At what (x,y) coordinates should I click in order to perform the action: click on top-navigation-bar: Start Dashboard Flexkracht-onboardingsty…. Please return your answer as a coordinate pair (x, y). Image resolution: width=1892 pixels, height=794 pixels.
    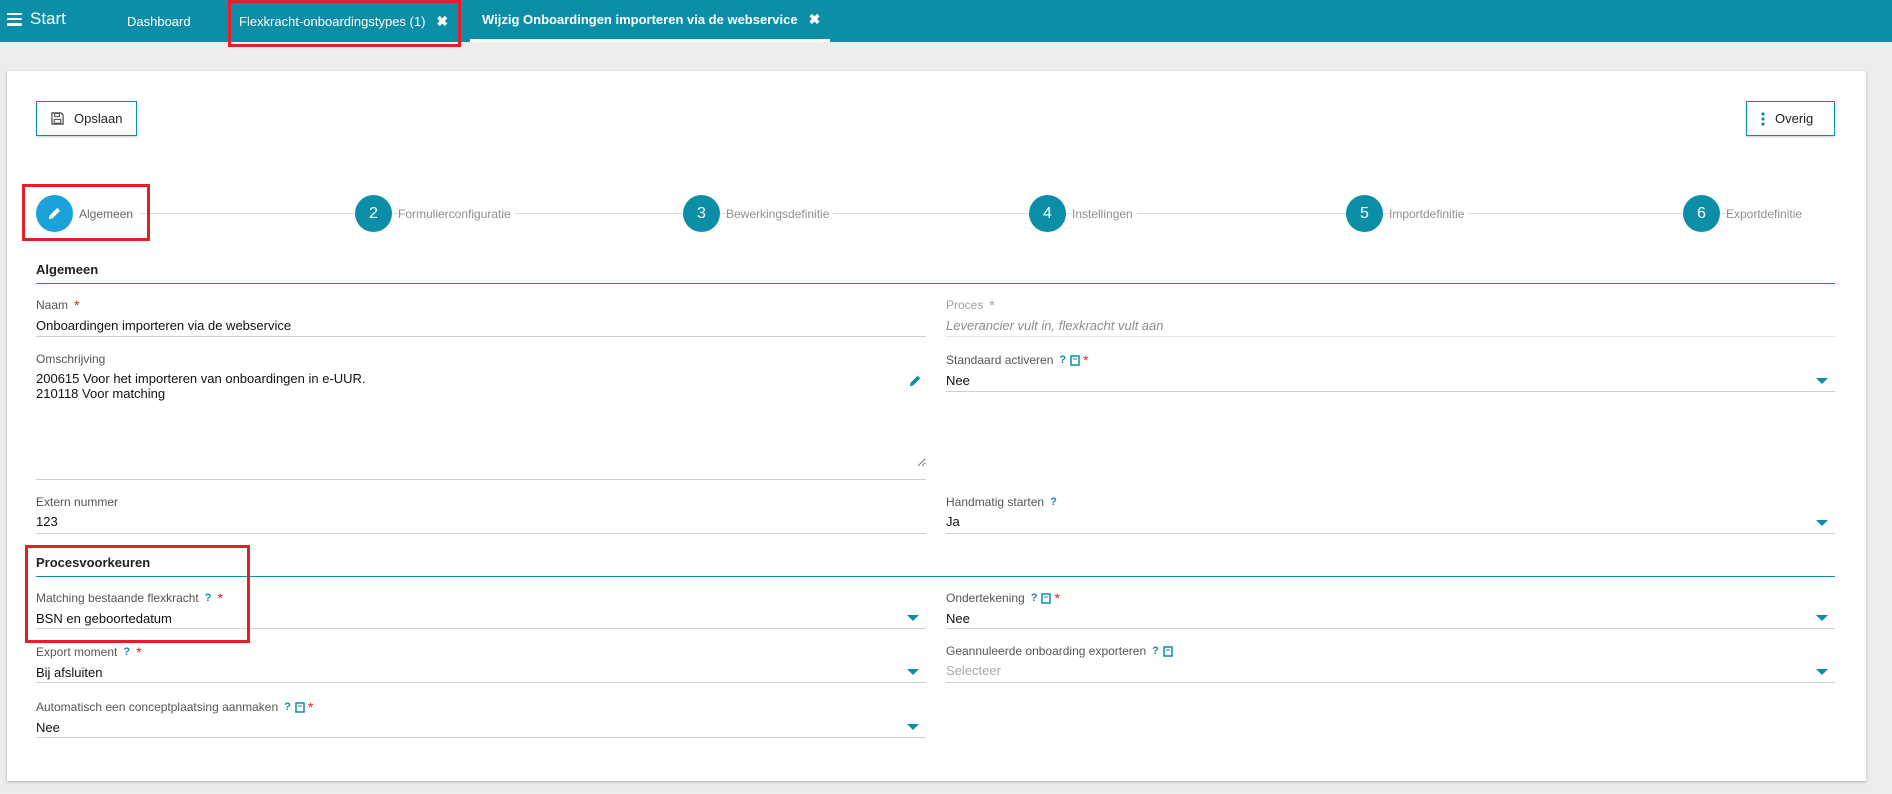
    Looking at the image, I should click on (946, 21).